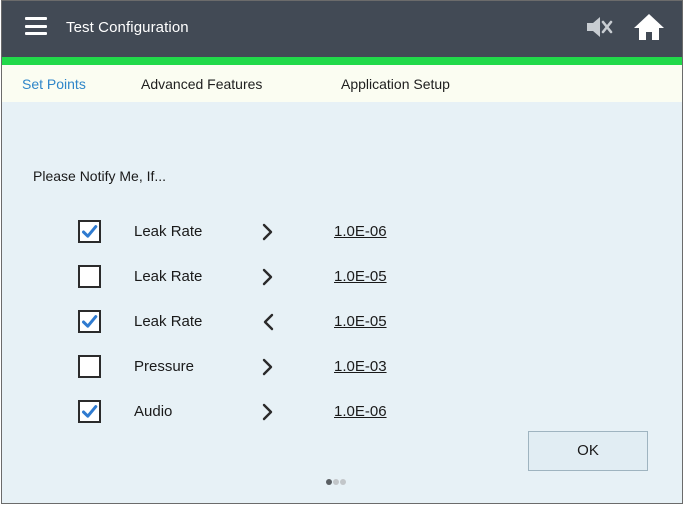 The height and width of the screenshot is (505, 684). What do you see at coordinates (395, 84) in the screenshot?
I see `tab-application-setup: Application Setup` at bounding box center [395, 84].